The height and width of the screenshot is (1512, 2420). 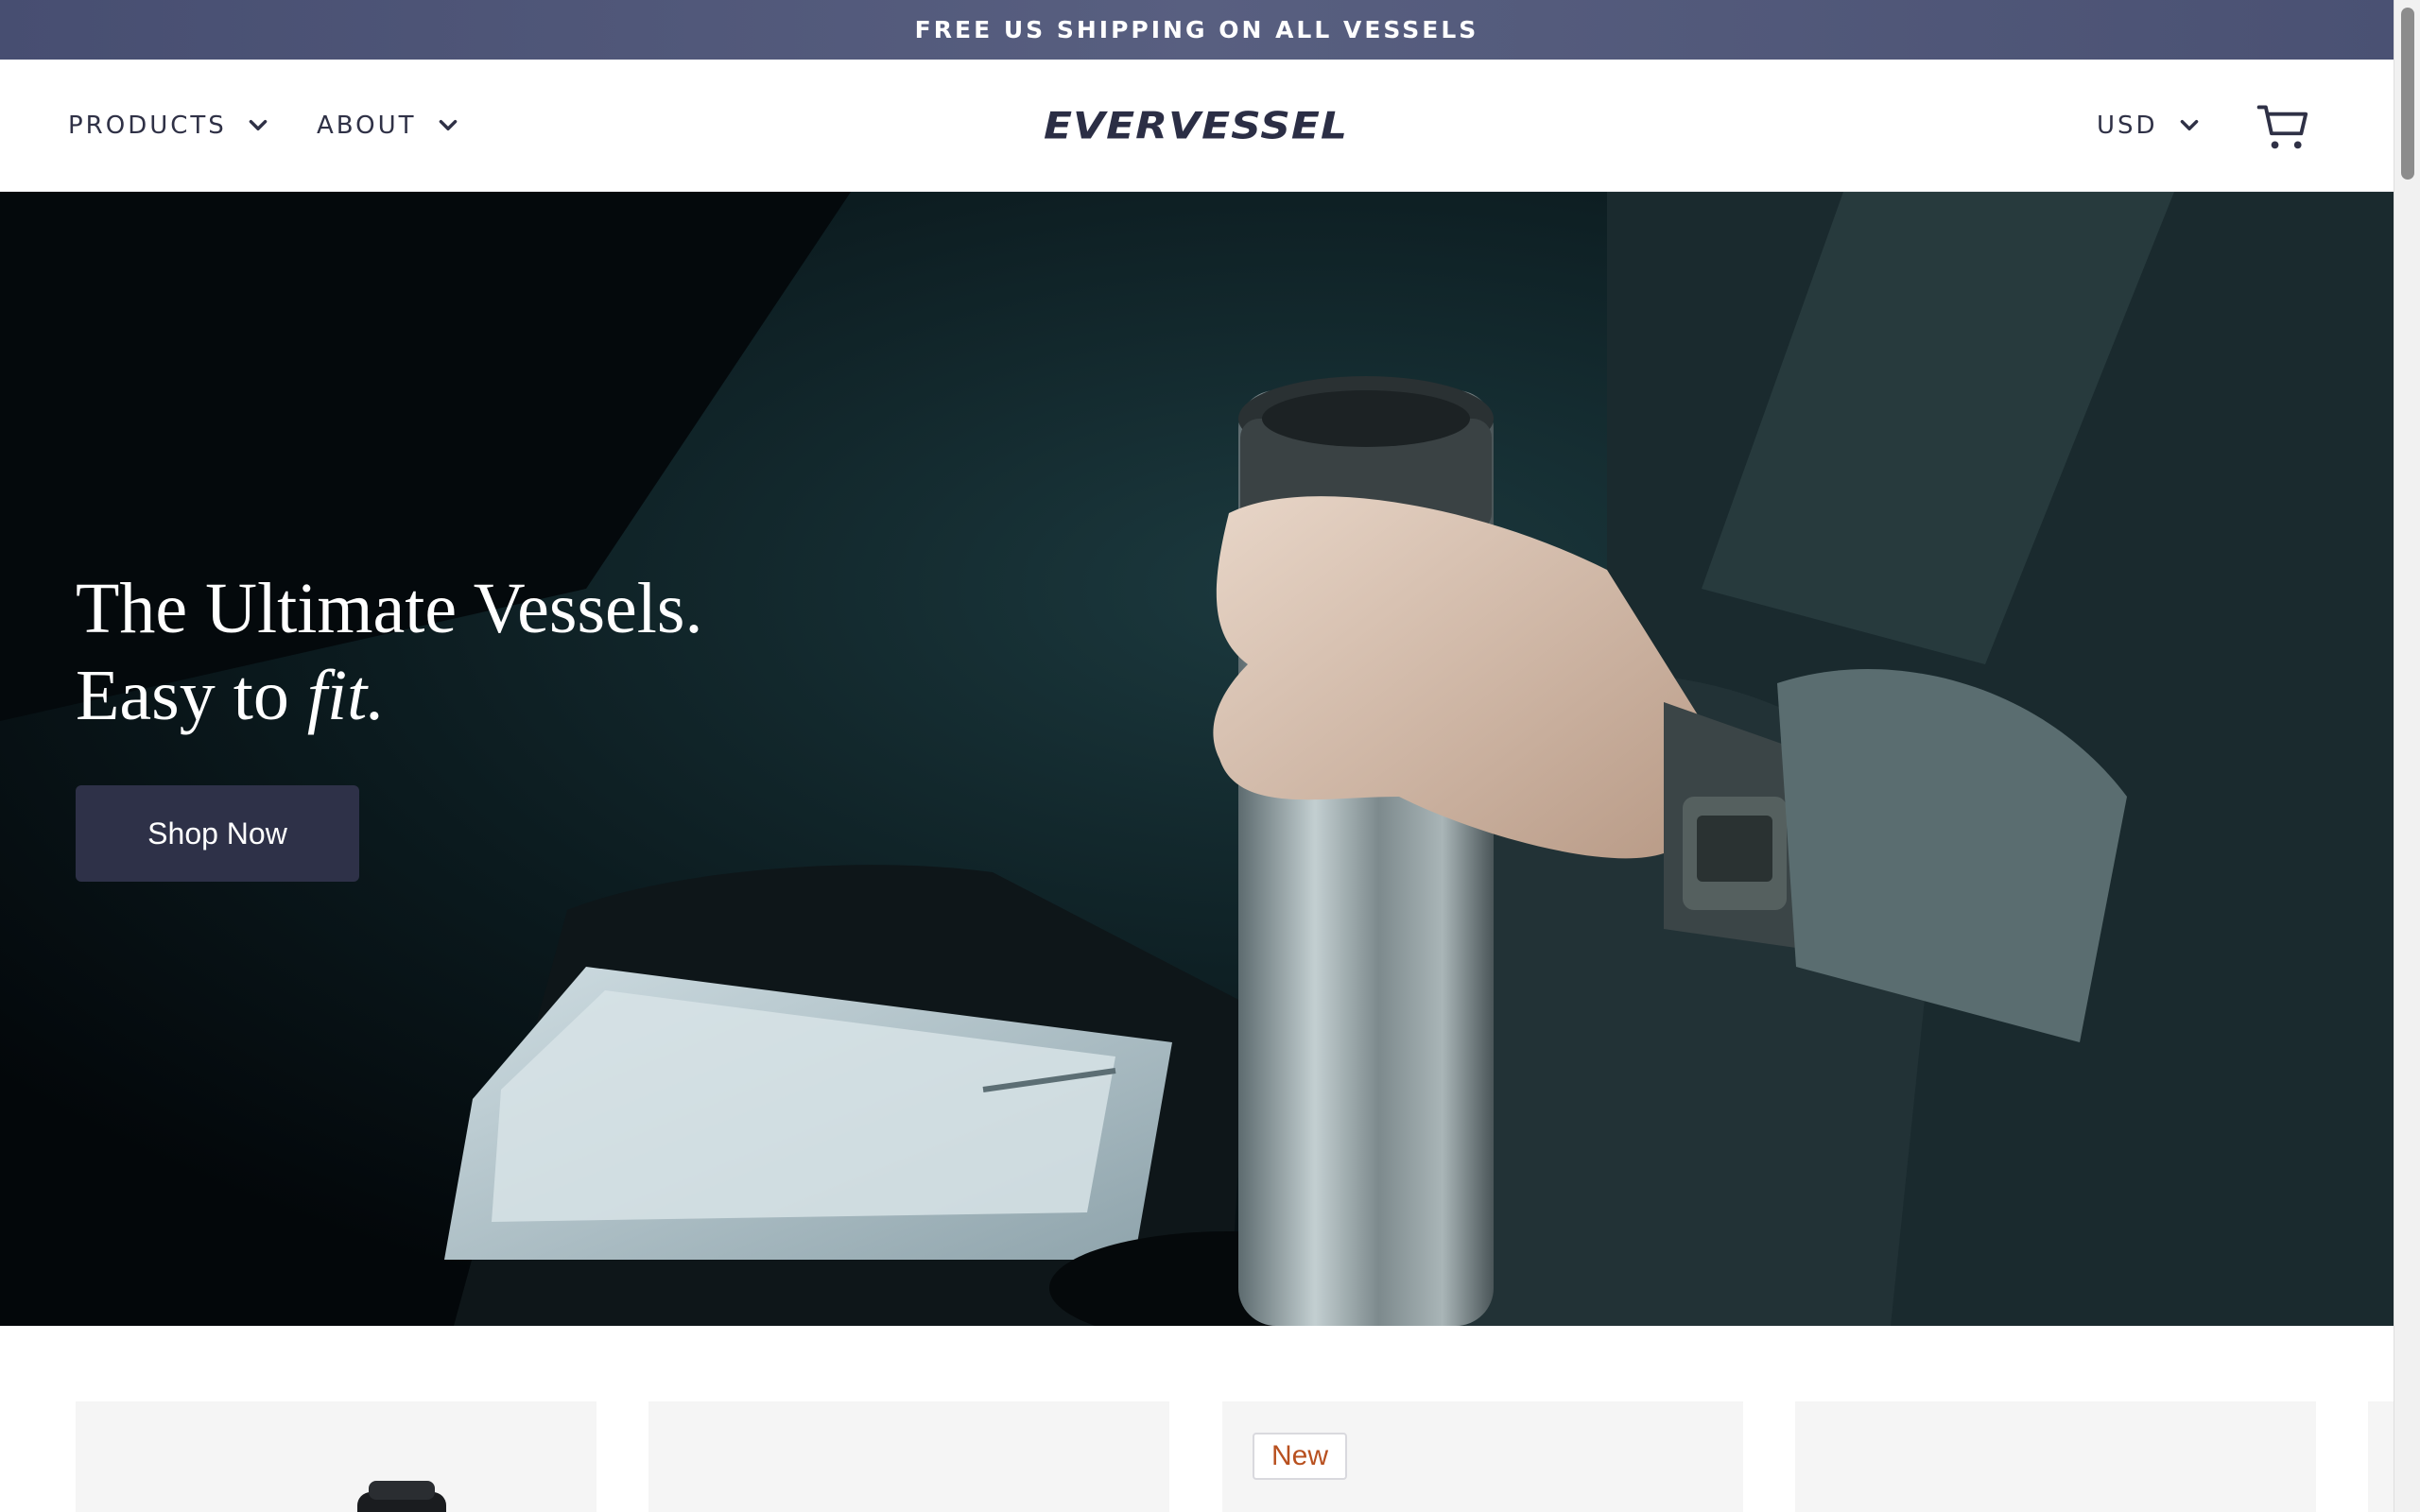 What do you see at coordinates (147, 126) in the screenshot?
I see `nav-products-label: PRODUCTS` at bounding box center [147, 126].